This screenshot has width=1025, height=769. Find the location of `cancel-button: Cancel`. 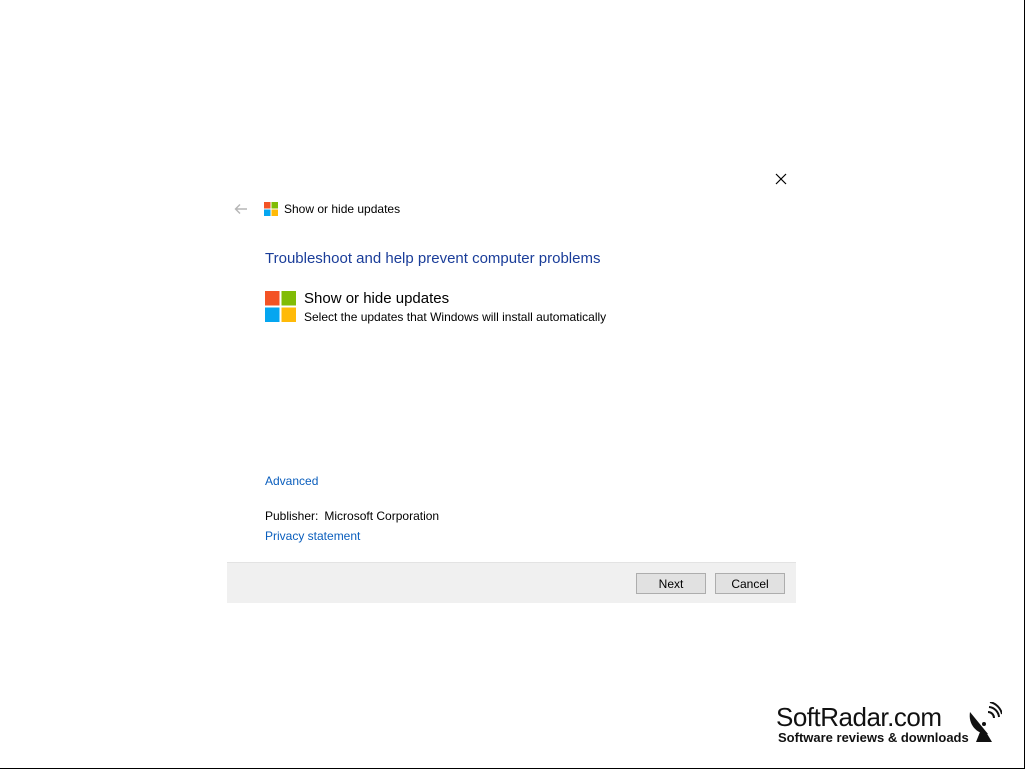

cancel-button: Cancel is located at coordinates (750, 583).